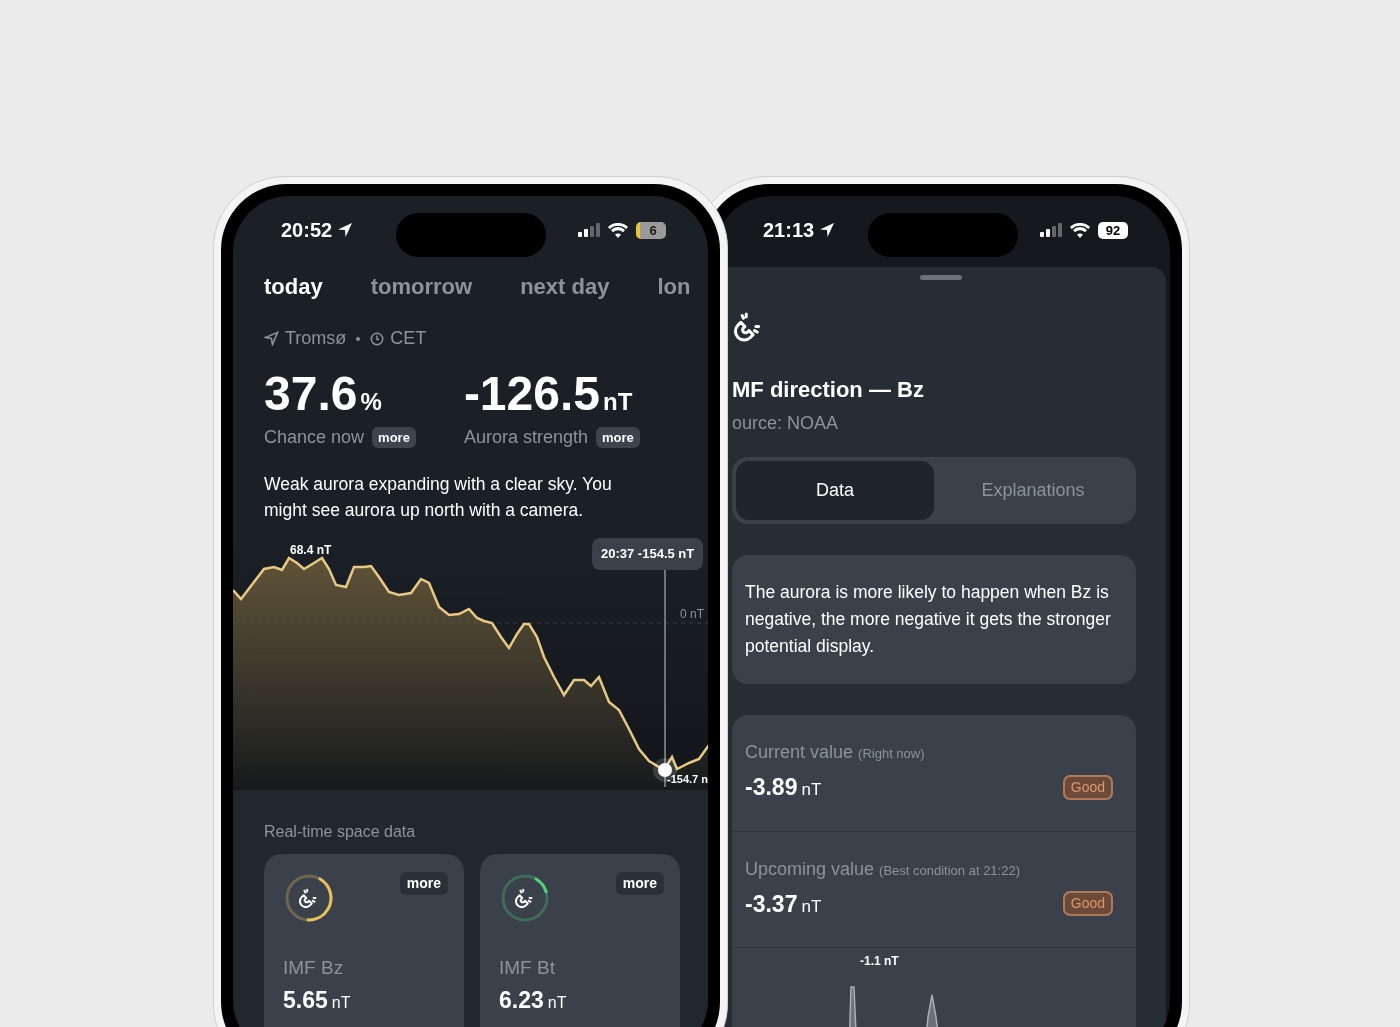  I want to click on reading-label: Current value, so click(799, 752).